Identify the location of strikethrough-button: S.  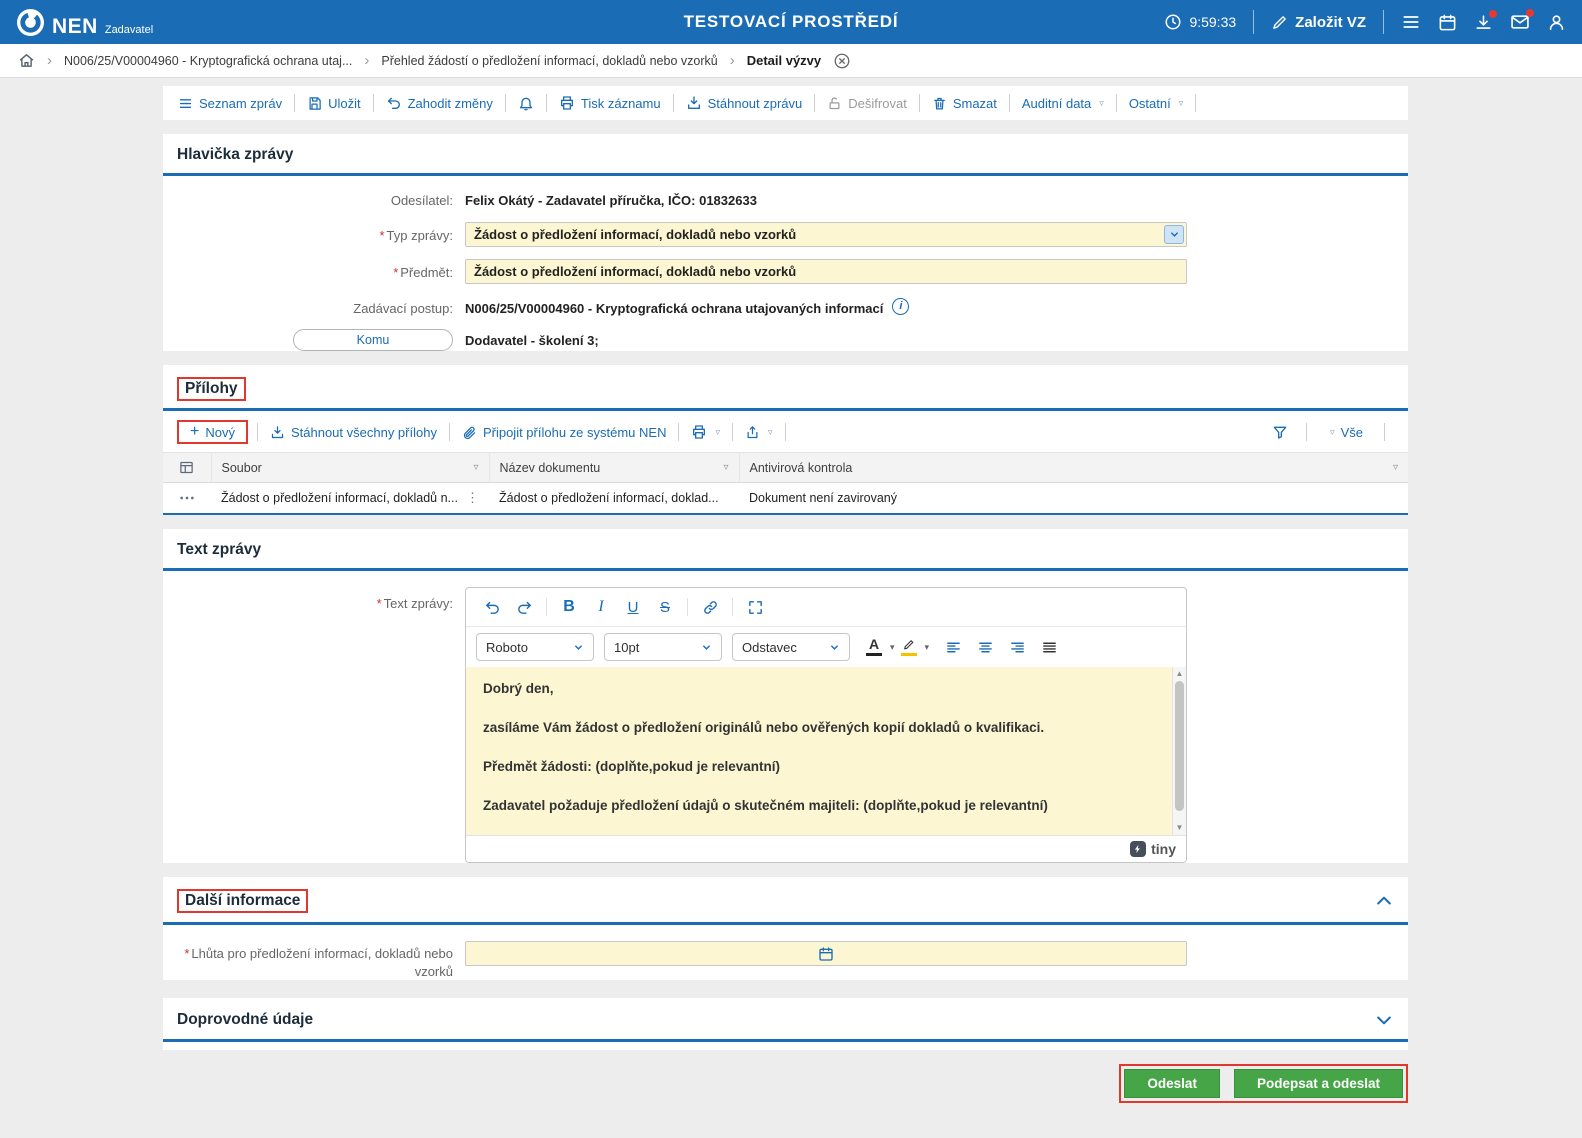
(665, 607).